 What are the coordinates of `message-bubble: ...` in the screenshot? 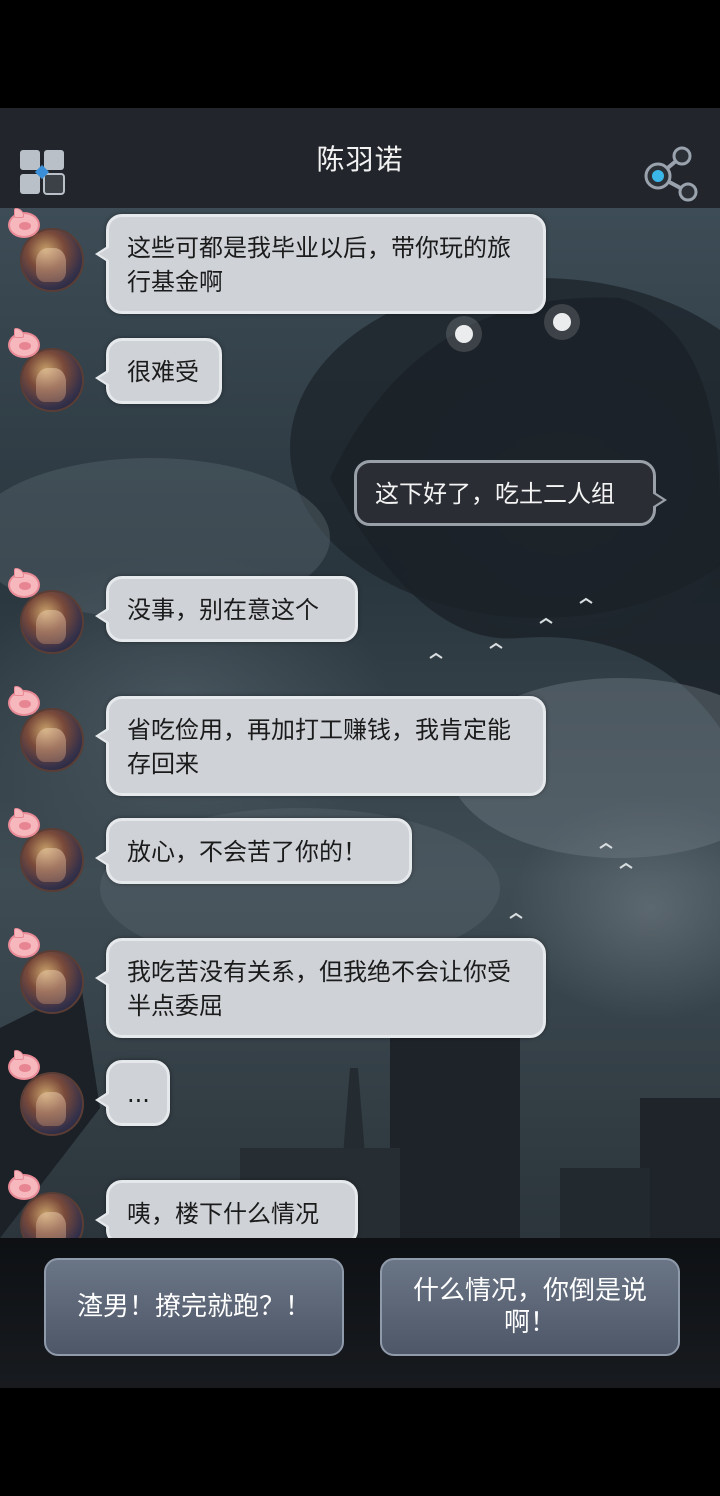 It's located at (132, 1093).